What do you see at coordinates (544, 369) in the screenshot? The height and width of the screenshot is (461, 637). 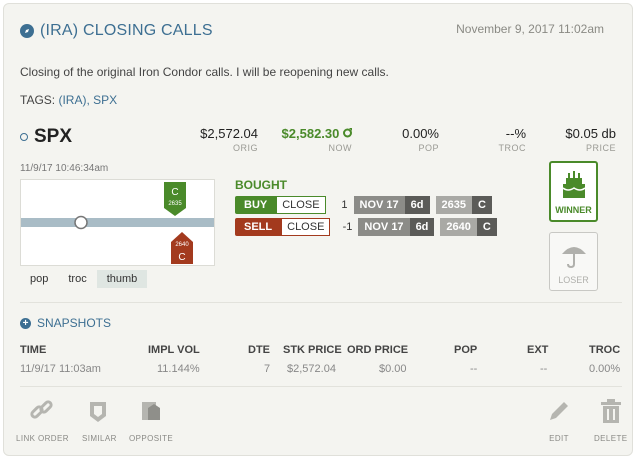 I see `snap-ext: --` at bounding box center [544, 369].